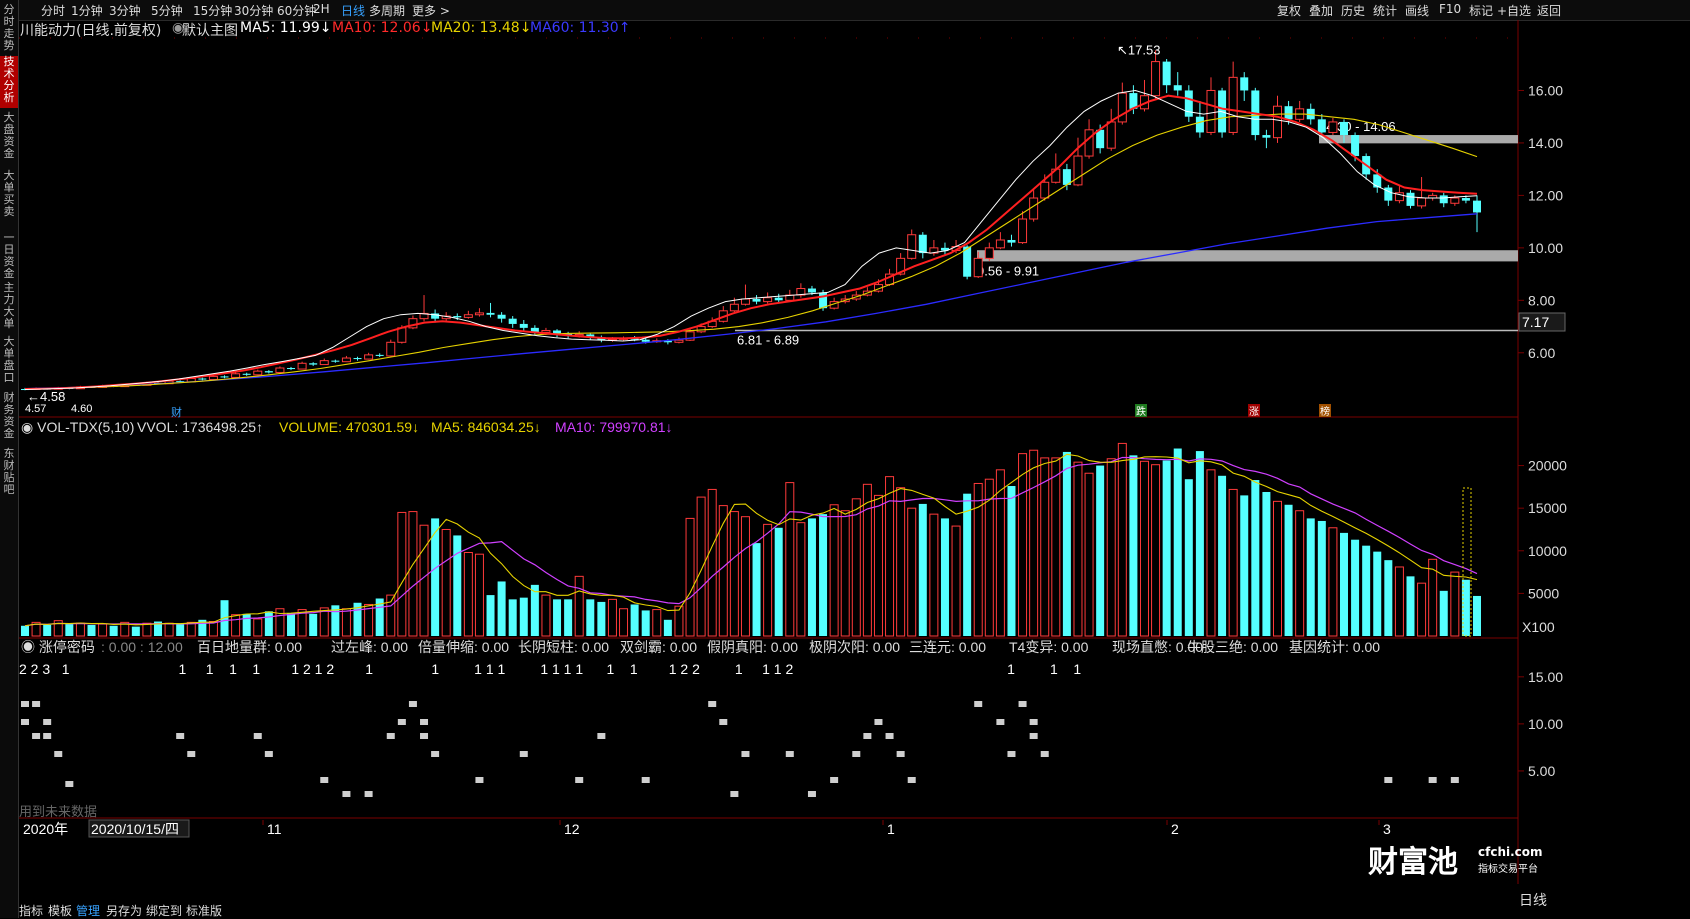 This screenshot has height=919, width=1690. What do you see at coordinates (922, 569) in the screenshot?
I see `volume-bar` at bounding box center [922, 569].